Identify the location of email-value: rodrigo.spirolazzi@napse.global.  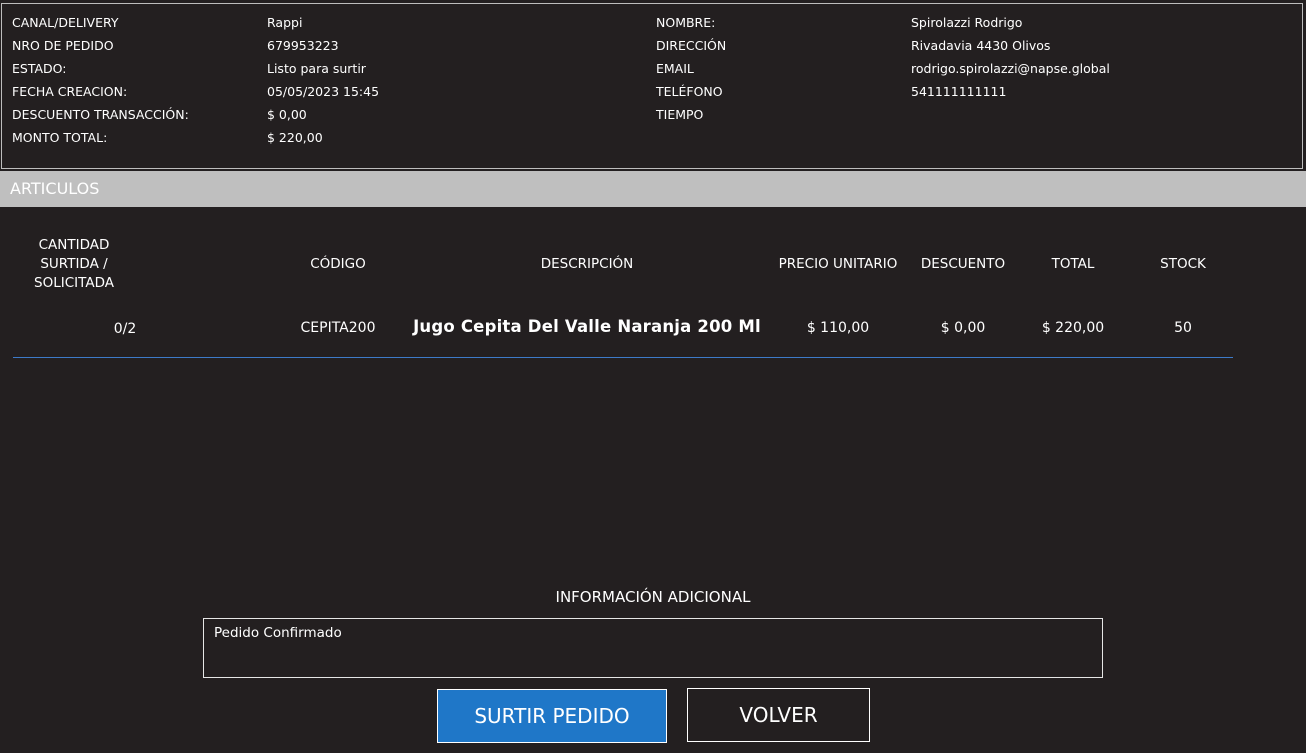
(1010, 68).